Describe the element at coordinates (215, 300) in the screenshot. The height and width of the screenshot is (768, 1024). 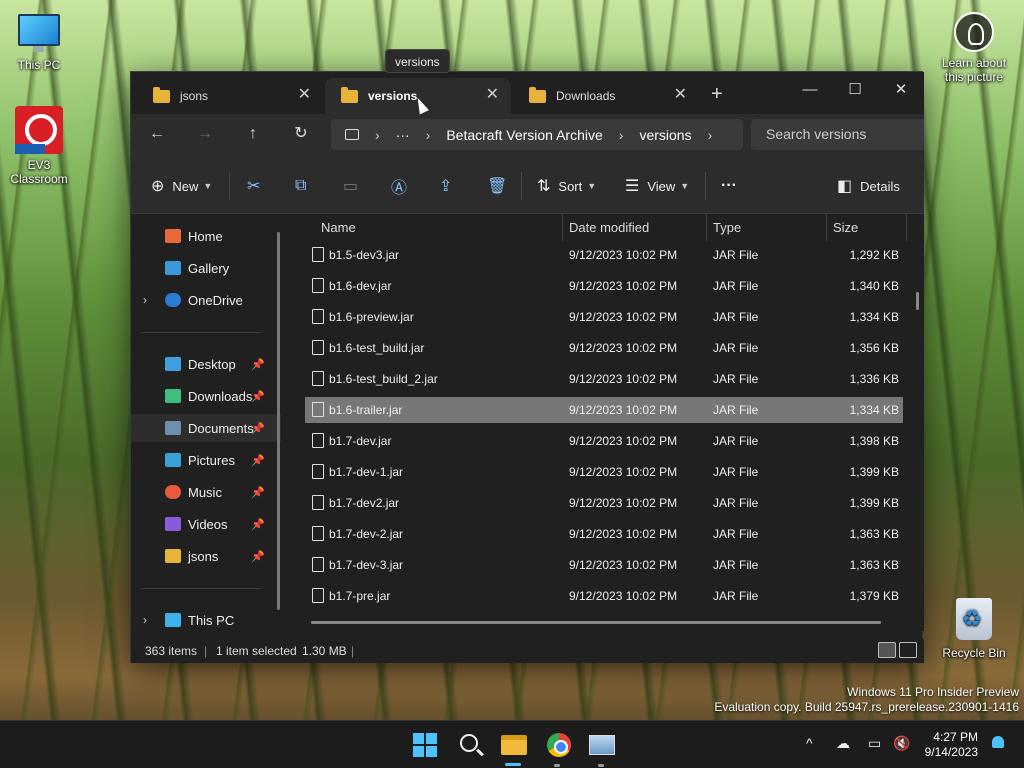
I see `sidebar-item-label: OneDrive` at that location.